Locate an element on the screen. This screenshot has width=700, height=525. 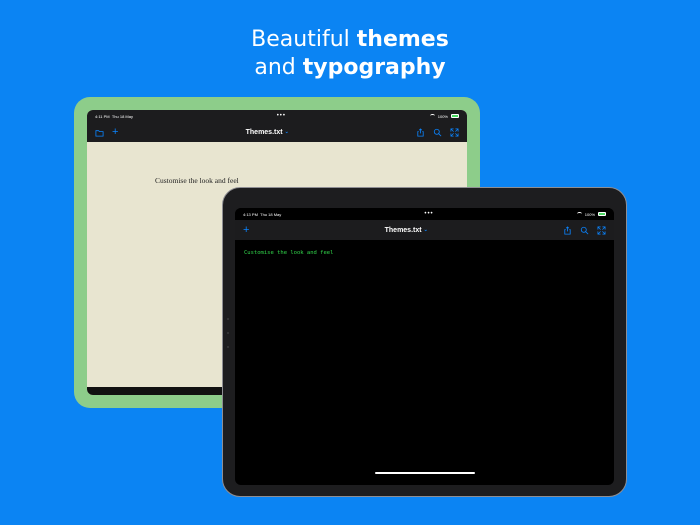
status-bar: 4:11 PM Thu 18 May ••• 100% is located at coordinates (277, 116).